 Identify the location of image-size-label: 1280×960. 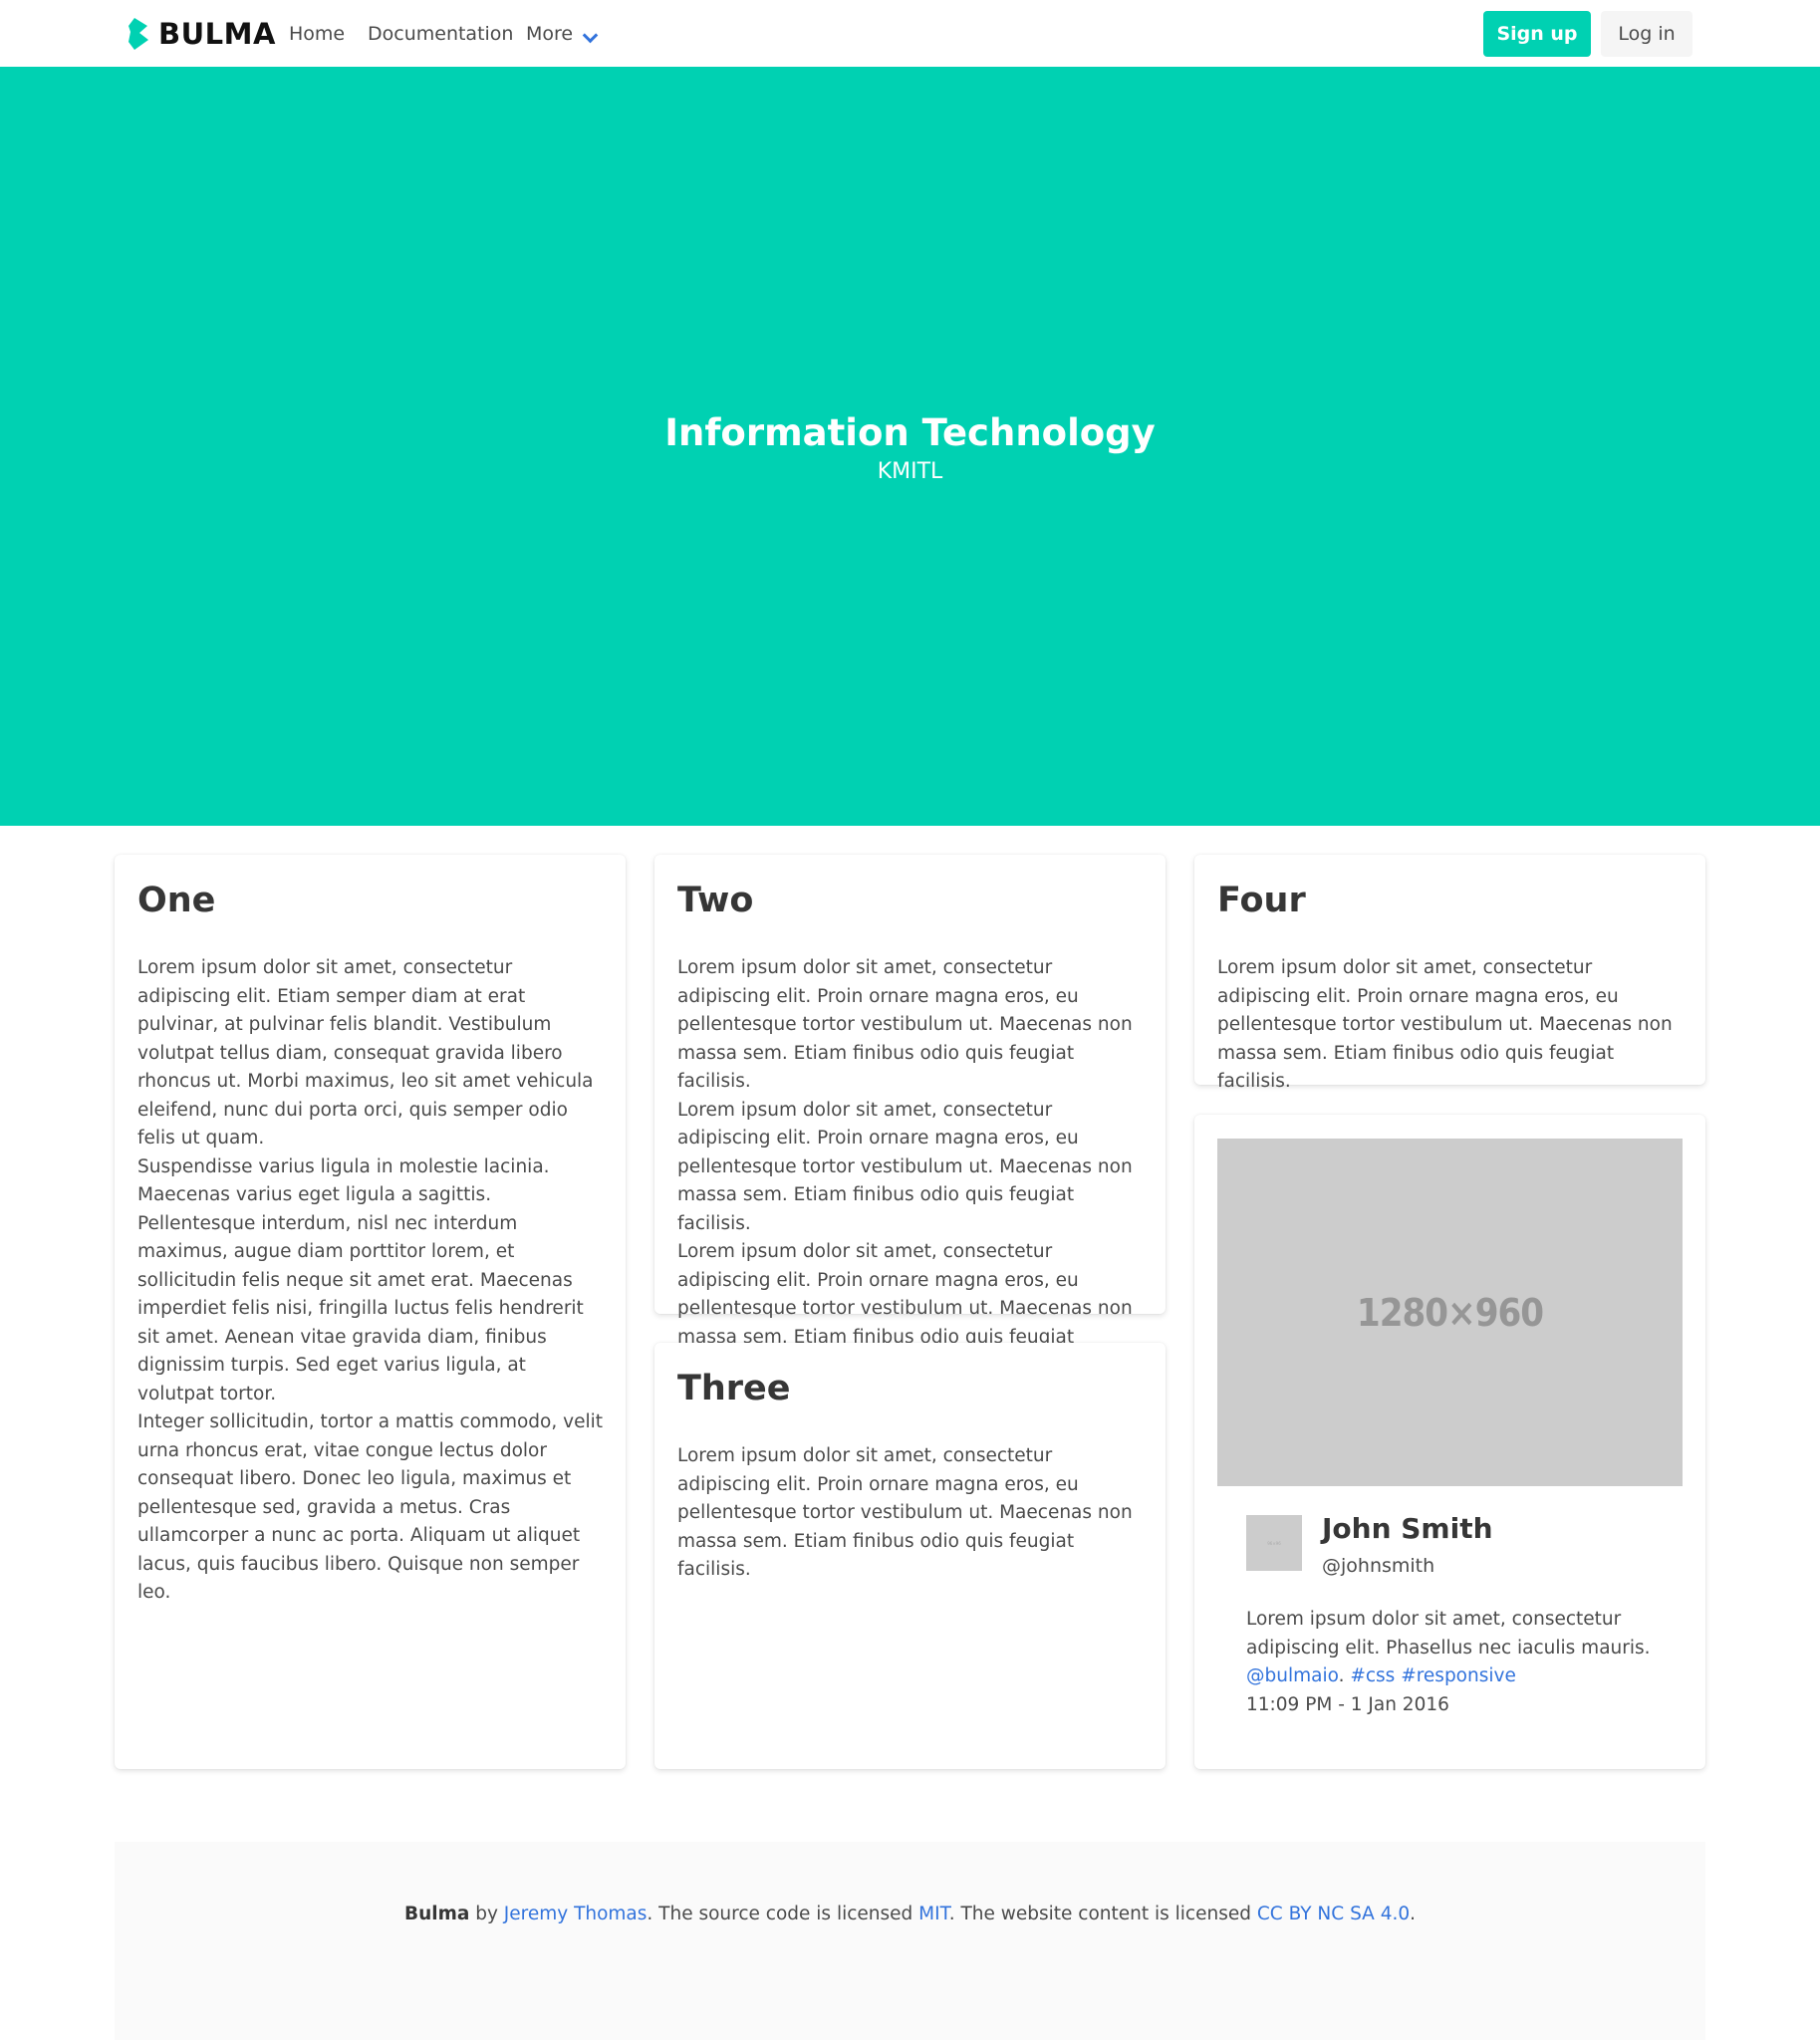
(1450, 1312).